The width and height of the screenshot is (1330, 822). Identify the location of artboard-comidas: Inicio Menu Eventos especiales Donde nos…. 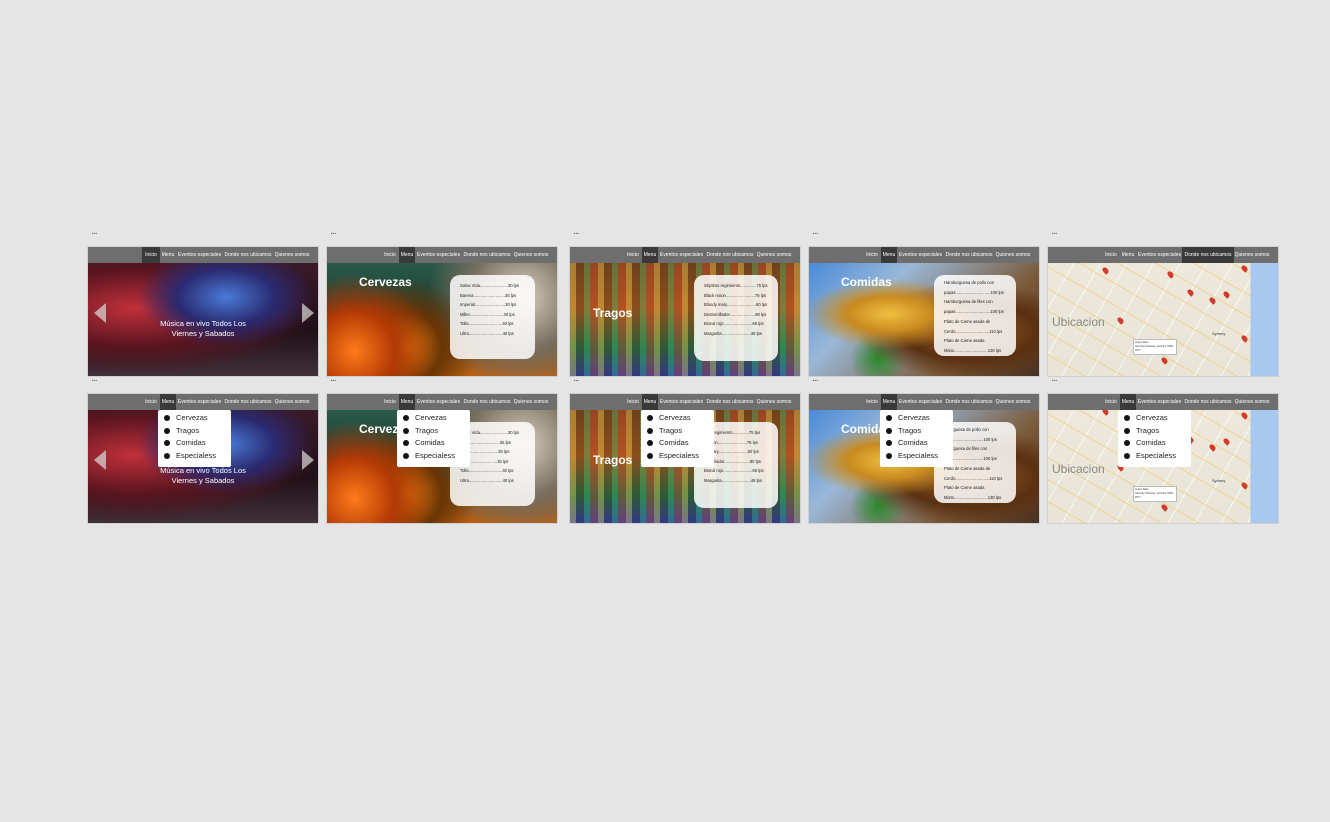
(924, 311).